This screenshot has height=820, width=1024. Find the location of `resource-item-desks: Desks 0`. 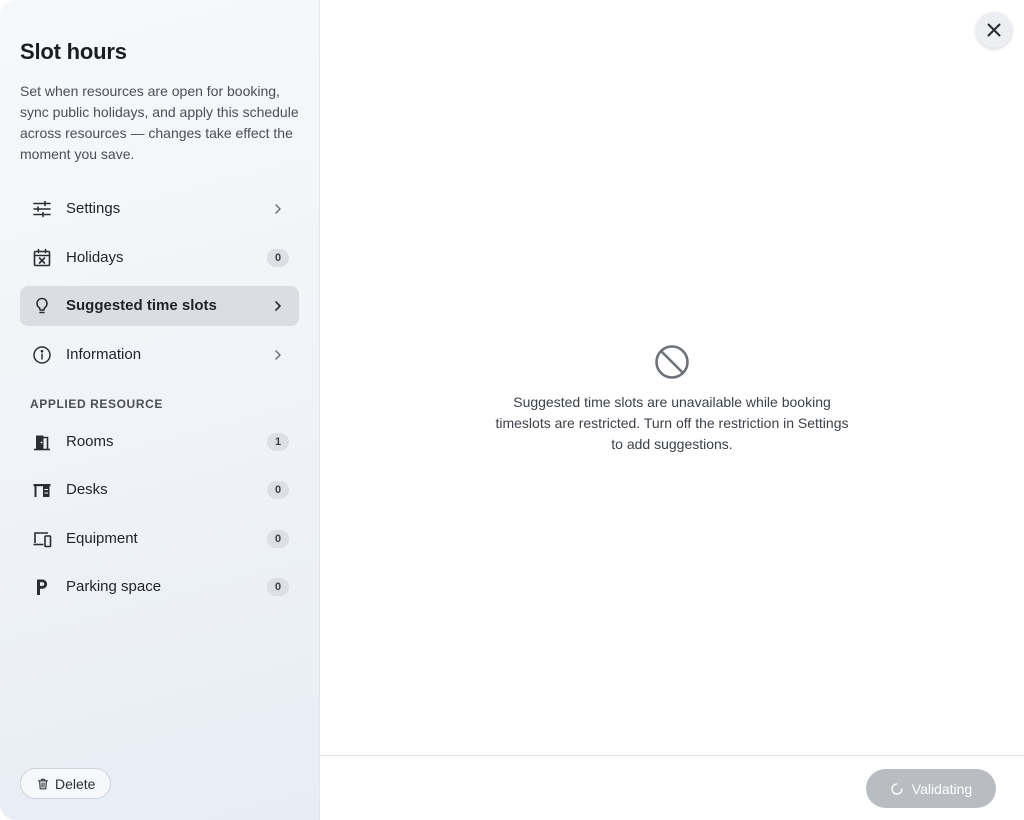

resource-item-desks: Desks 0 is located at coordinates (159, 490).